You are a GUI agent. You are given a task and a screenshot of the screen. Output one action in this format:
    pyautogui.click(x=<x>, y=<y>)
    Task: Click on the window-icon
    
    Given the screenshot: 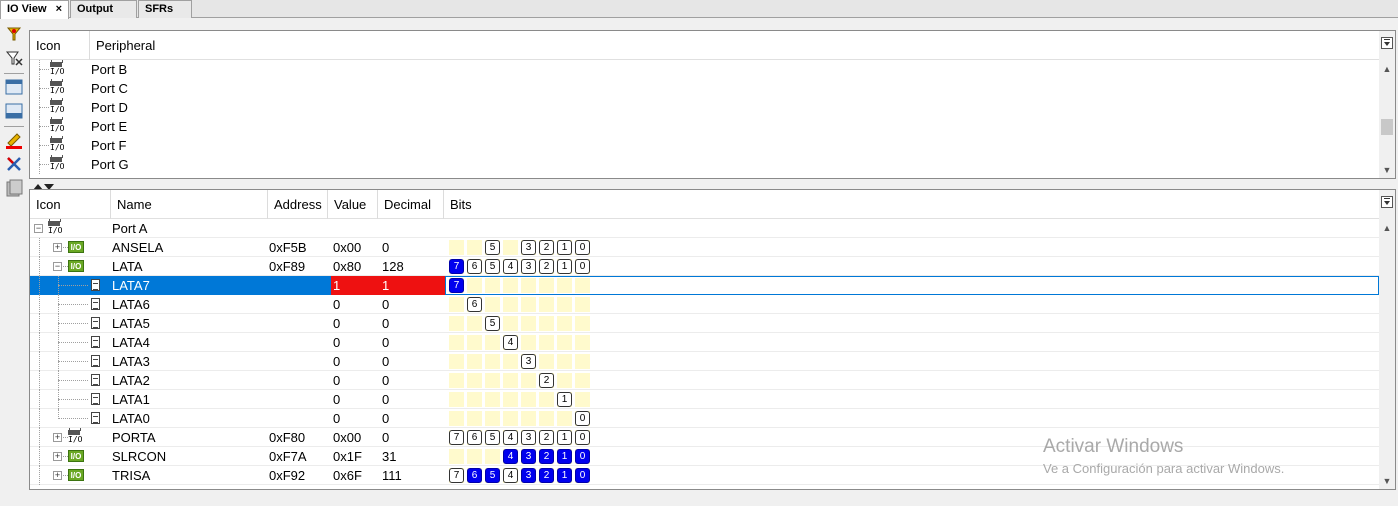 What is the action you would take?
    pyautogui.click(x=14, y=87)
    